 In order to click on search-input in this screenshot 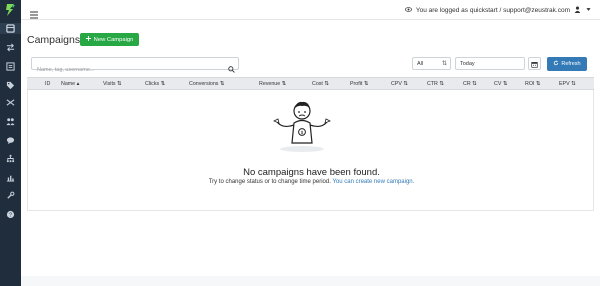, I will do `click(127, 70)`.